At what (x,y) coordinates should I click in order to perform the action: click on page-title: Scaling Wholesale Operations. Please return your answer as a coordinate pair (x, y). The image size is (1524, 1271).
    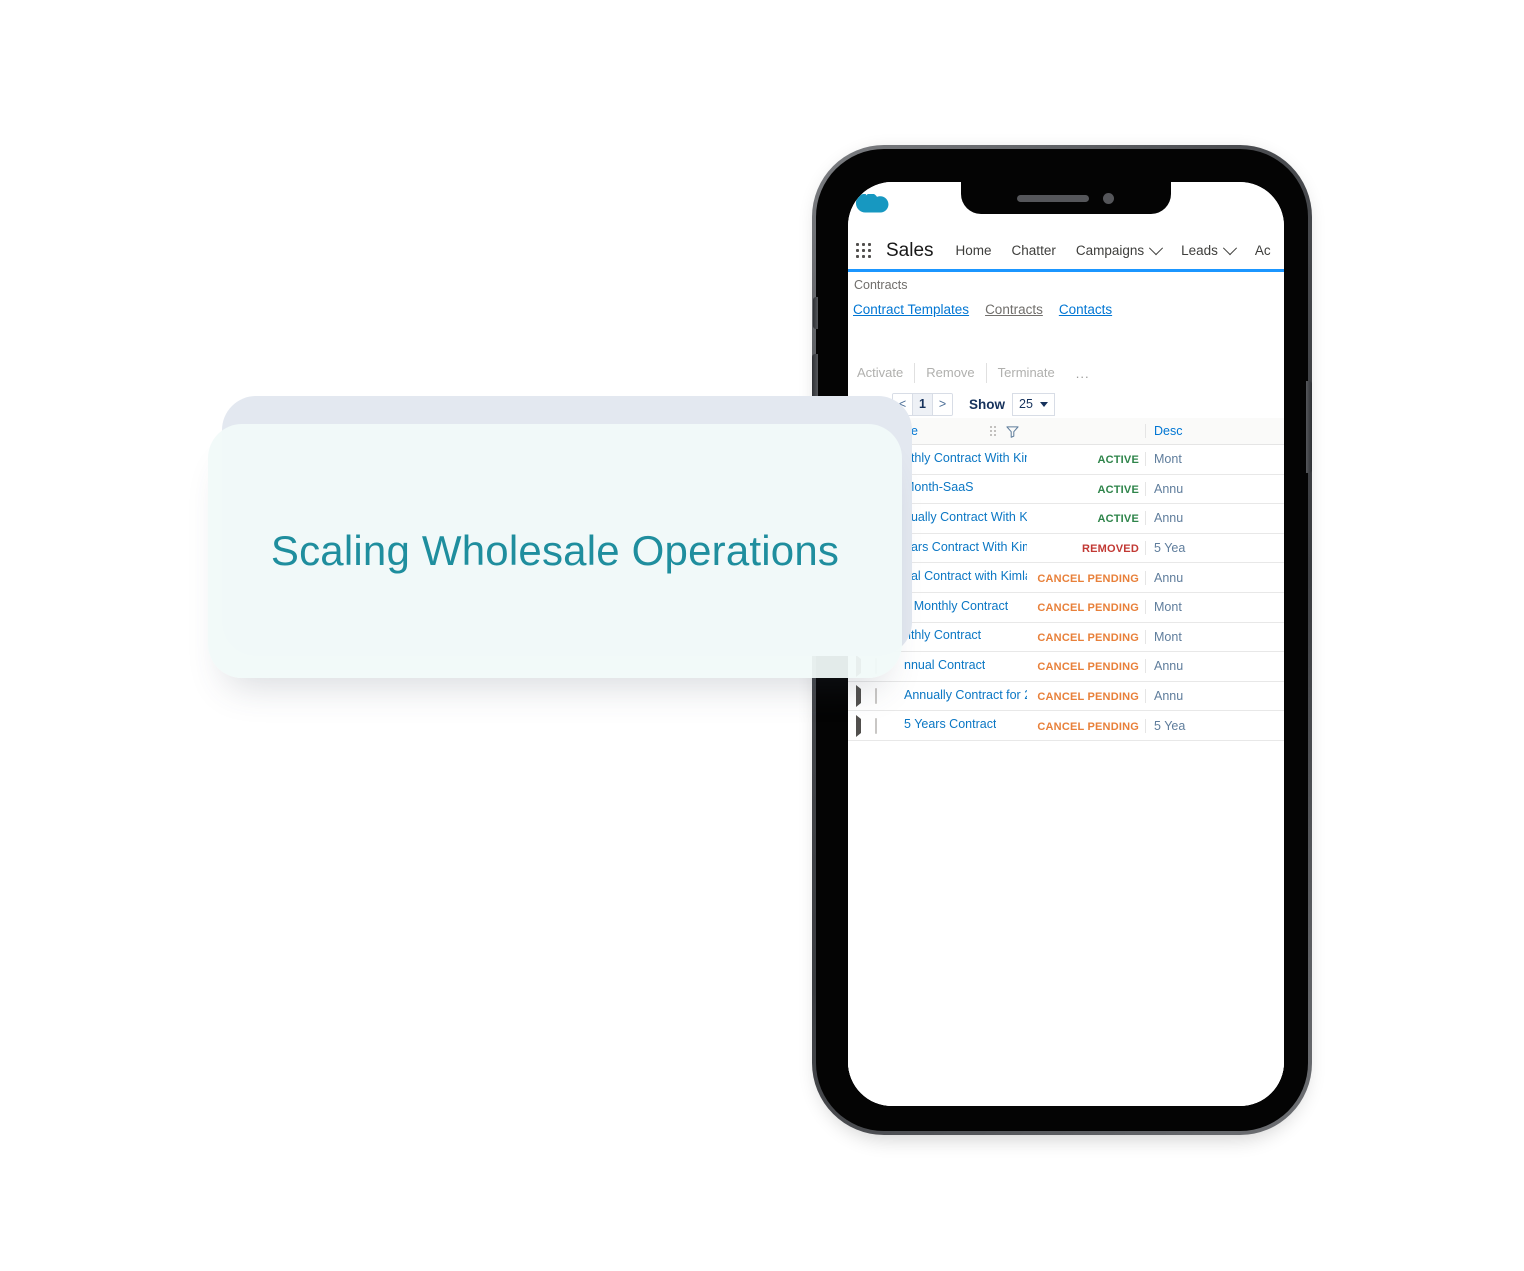
    Looking at the image, I should click on (555, 550).